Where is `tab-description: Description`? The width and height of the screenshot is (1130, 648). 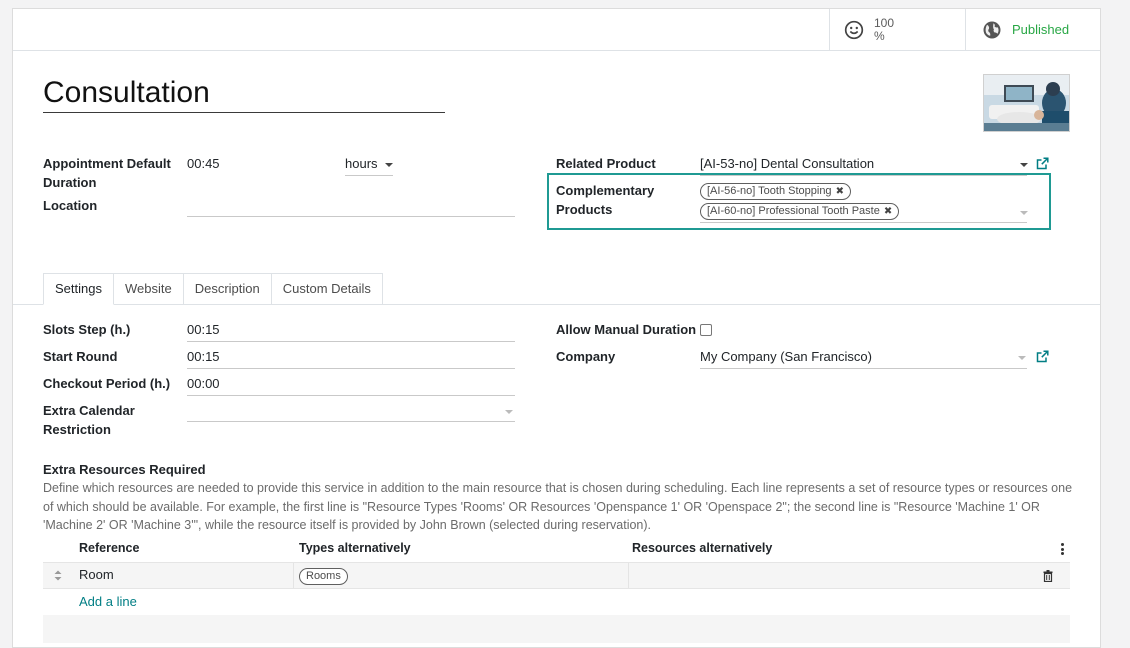
tab-description: Description is located at coordinates (227, 289).